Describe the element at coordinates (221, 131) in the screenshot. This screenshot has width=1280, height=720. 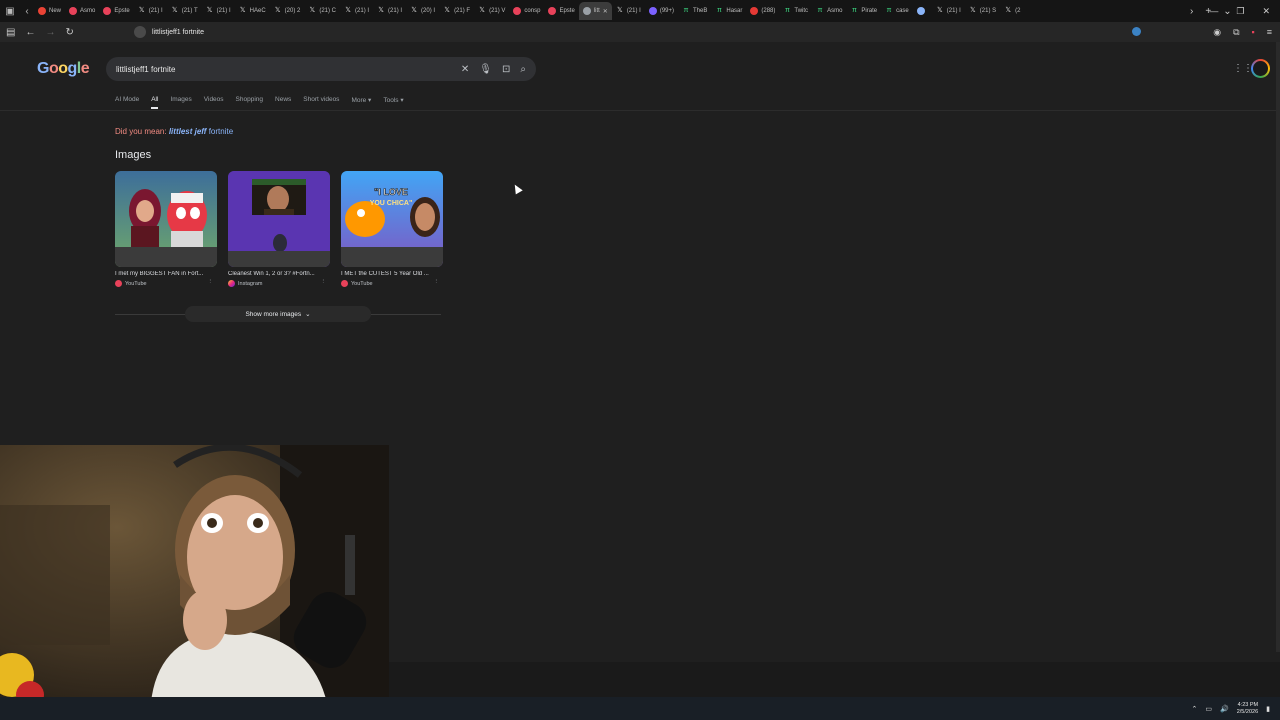
I see `suggestion-link-rest: fortnite` at that location.